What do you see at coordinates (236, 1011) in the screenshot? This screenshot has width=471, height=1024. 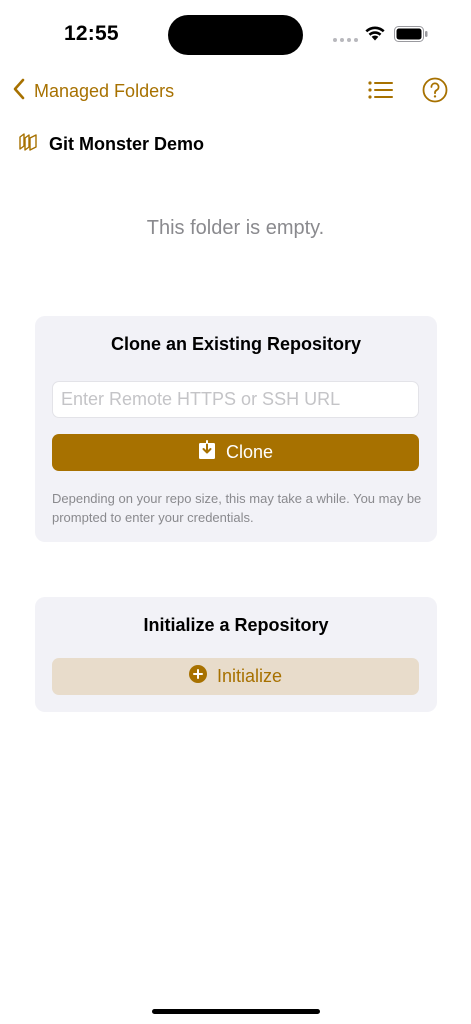 I see `home-indicator` at bounding box center [236, 1011].